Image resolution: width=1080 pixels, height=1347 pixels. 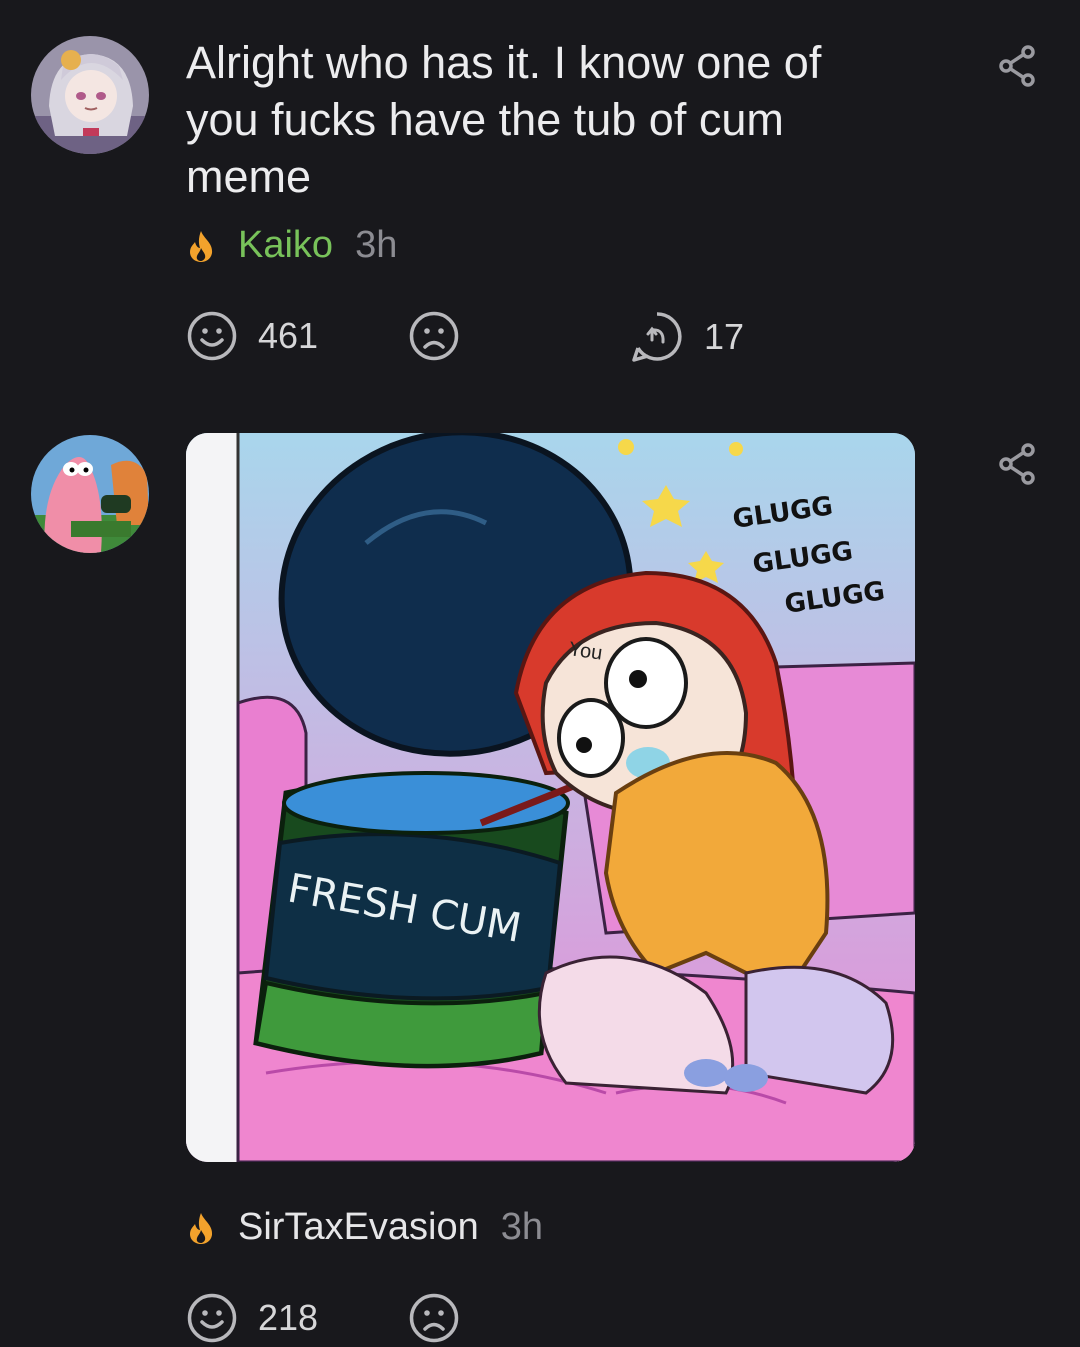 I want to click on like-button: 461, so click(x=252, y=336).